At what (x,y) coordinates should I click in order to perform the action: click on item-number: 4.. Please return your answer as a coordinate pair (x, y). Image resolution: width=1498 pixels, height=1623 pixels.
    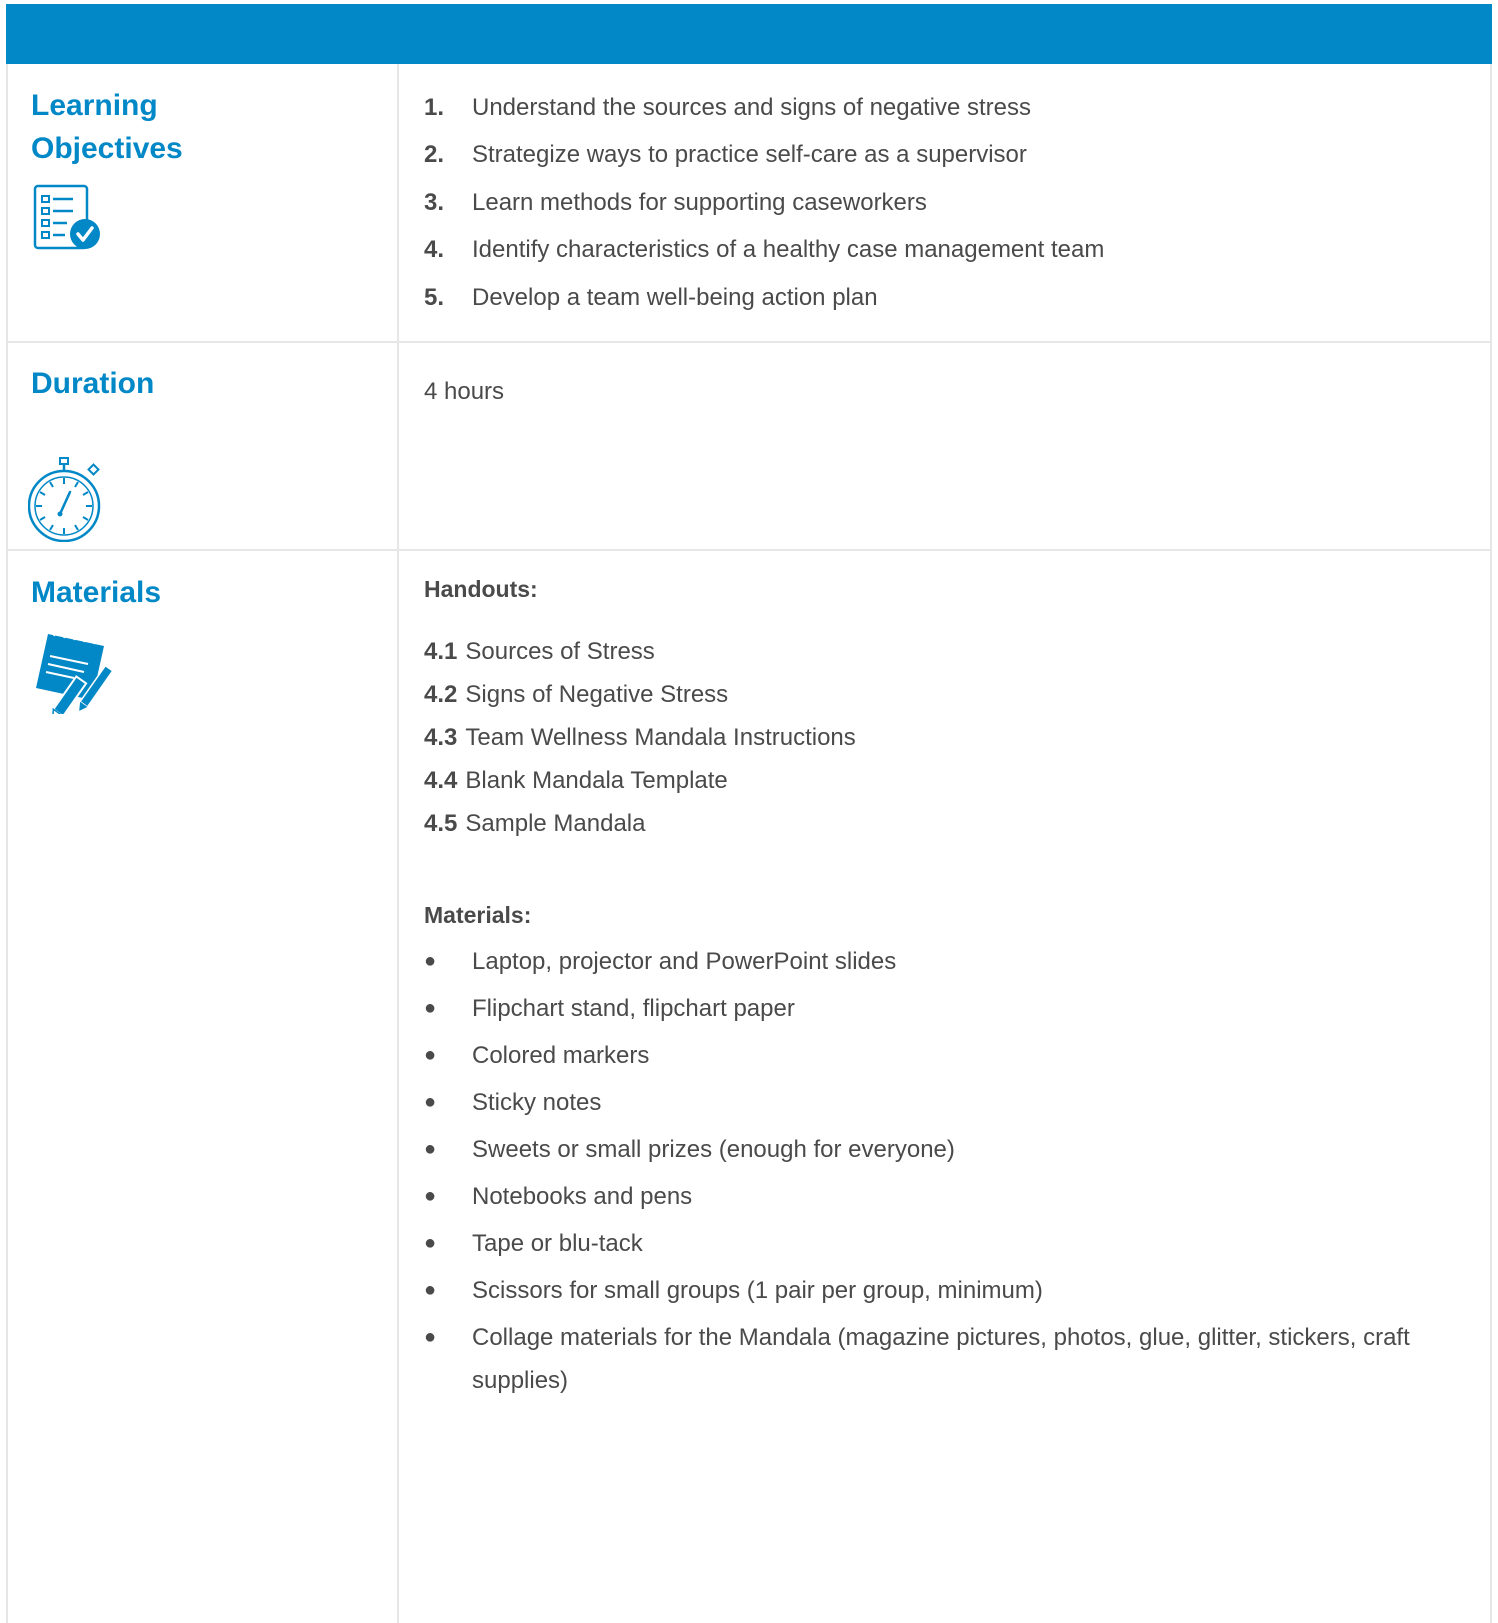
    Looking at the image, I should click on (434, 250).